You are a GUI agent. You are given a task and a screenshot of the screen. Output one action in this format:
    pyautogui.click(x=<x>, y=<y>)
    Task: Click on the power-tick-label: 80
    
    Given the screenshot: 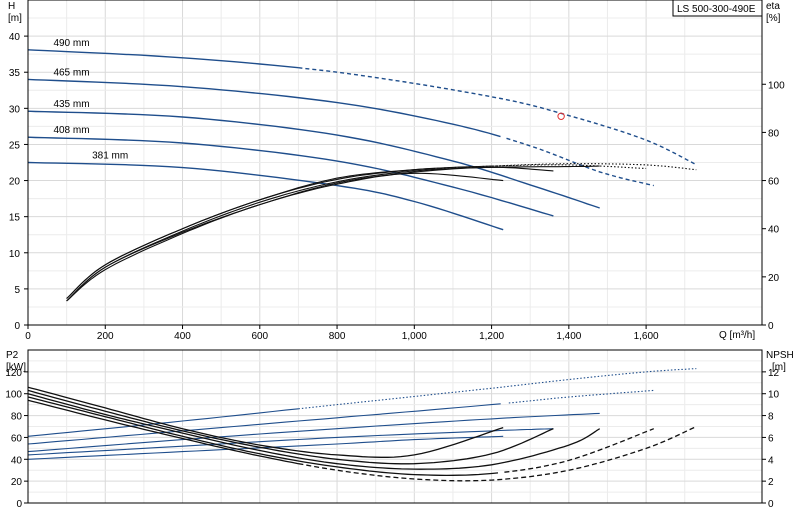 What is the action you would take?
    pyautogui.click(x=17, y=417)
    